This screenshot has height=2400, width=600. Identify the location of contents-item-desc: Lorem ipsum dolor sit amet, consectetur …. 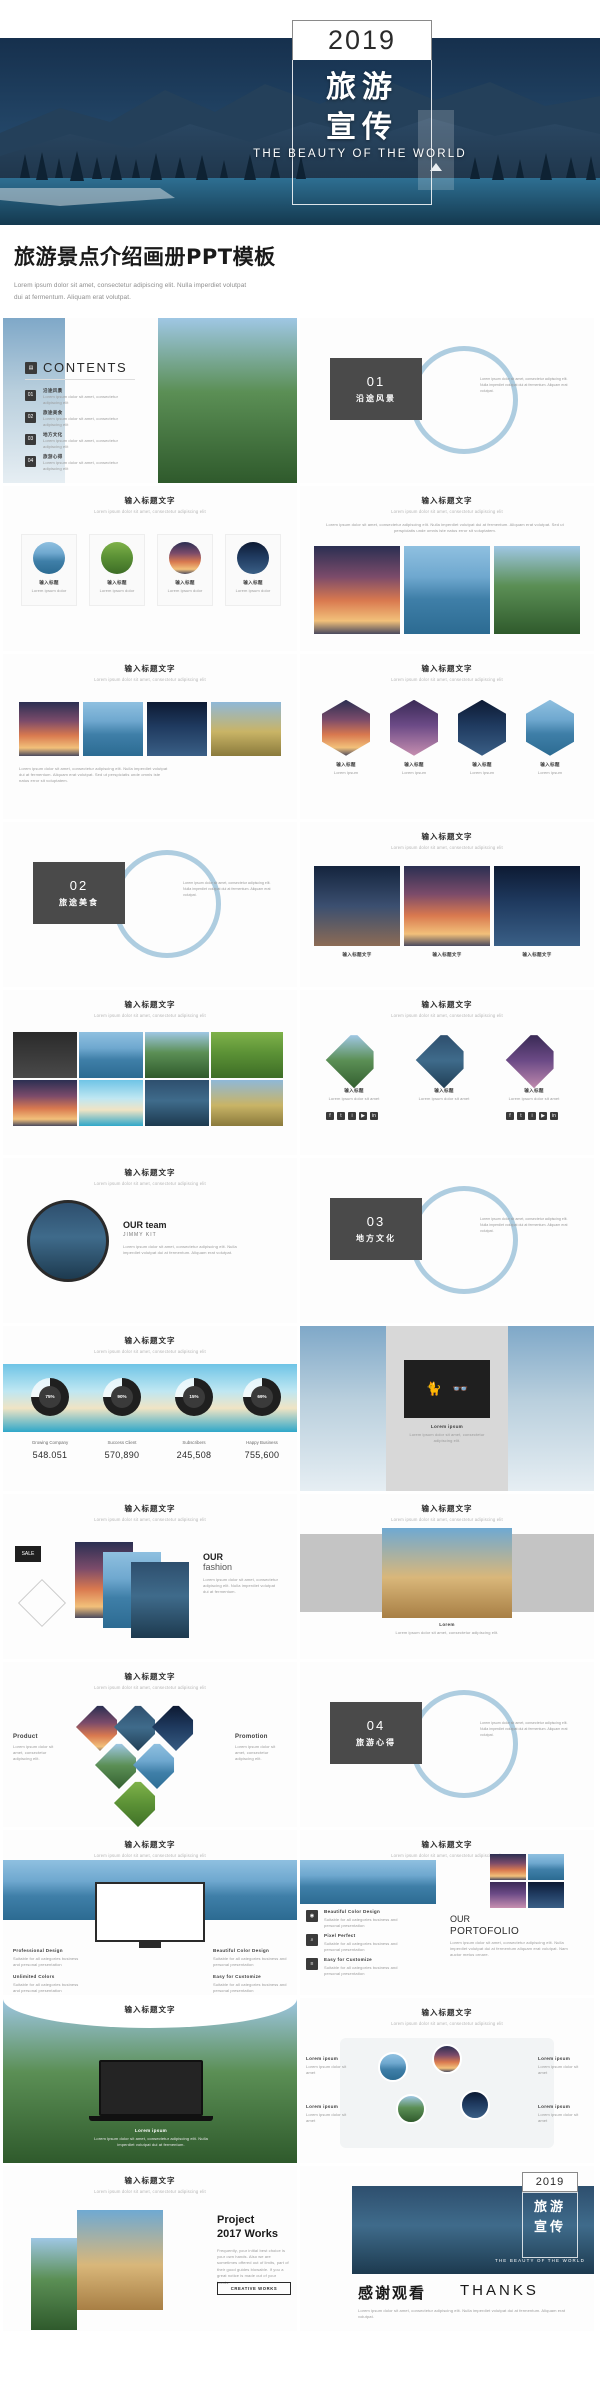
(81, 421).